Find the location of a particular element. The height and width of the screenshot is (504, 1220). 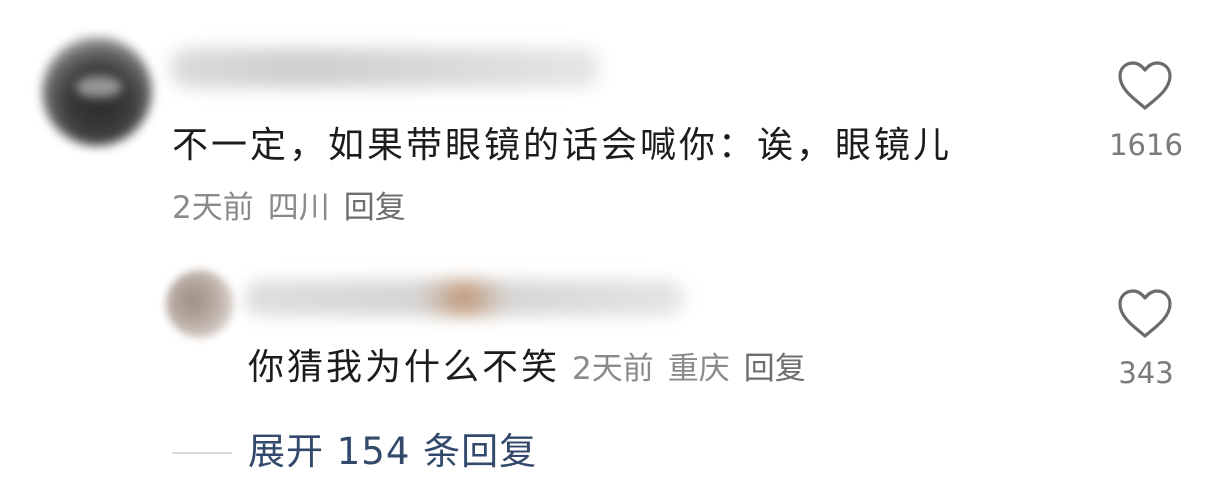

reply-button: 回复 is located at coordinates (375, 208).